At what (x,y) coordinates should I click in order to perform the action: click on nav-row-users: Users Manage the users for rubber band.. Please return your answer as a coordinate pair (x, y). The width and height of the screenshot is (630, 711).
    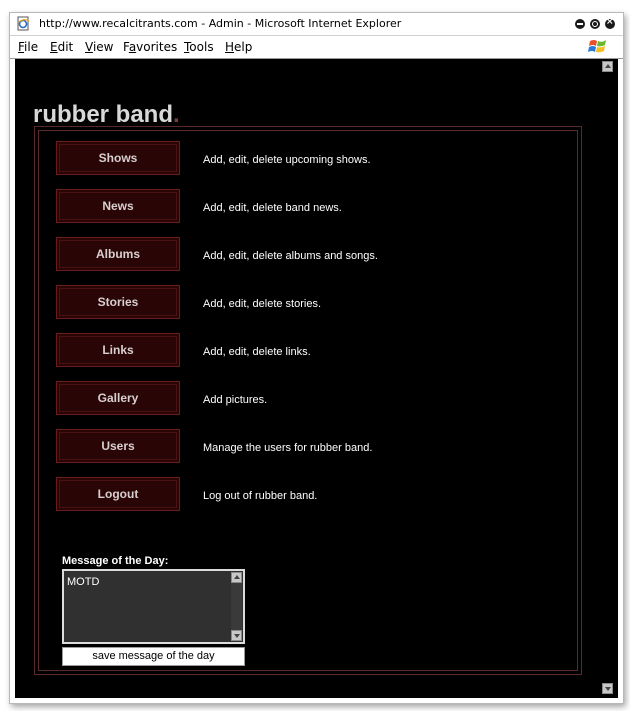
    Looking at the image, I should click on (316, 447).